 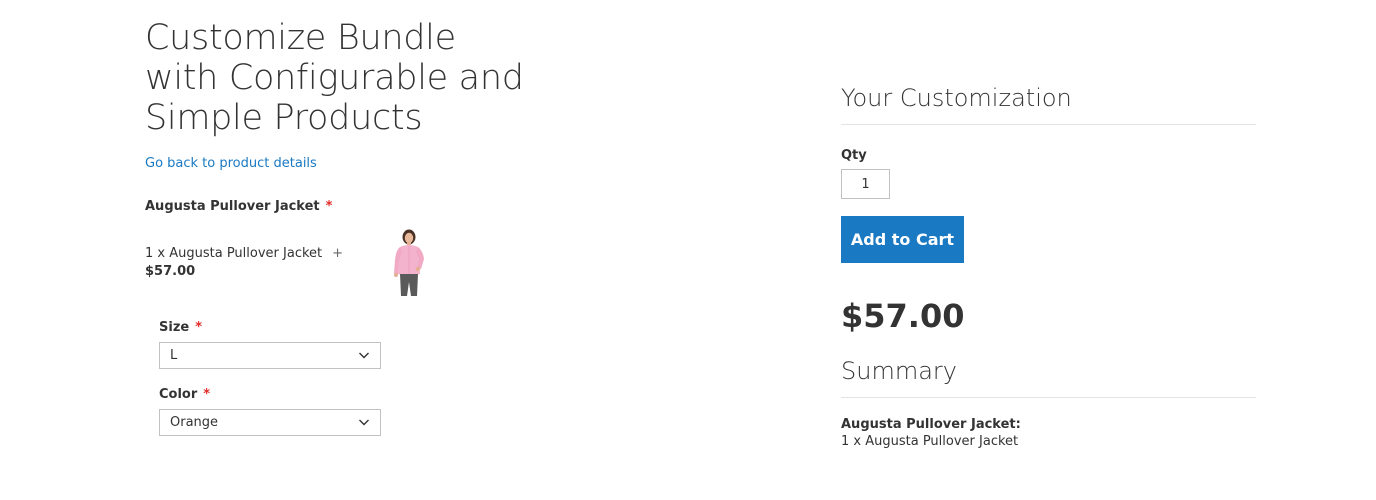 What do you see at coordinates (1048, 377) in the screenshot?
I see `summary-title: Summary` at bounding box center [1048, 377].